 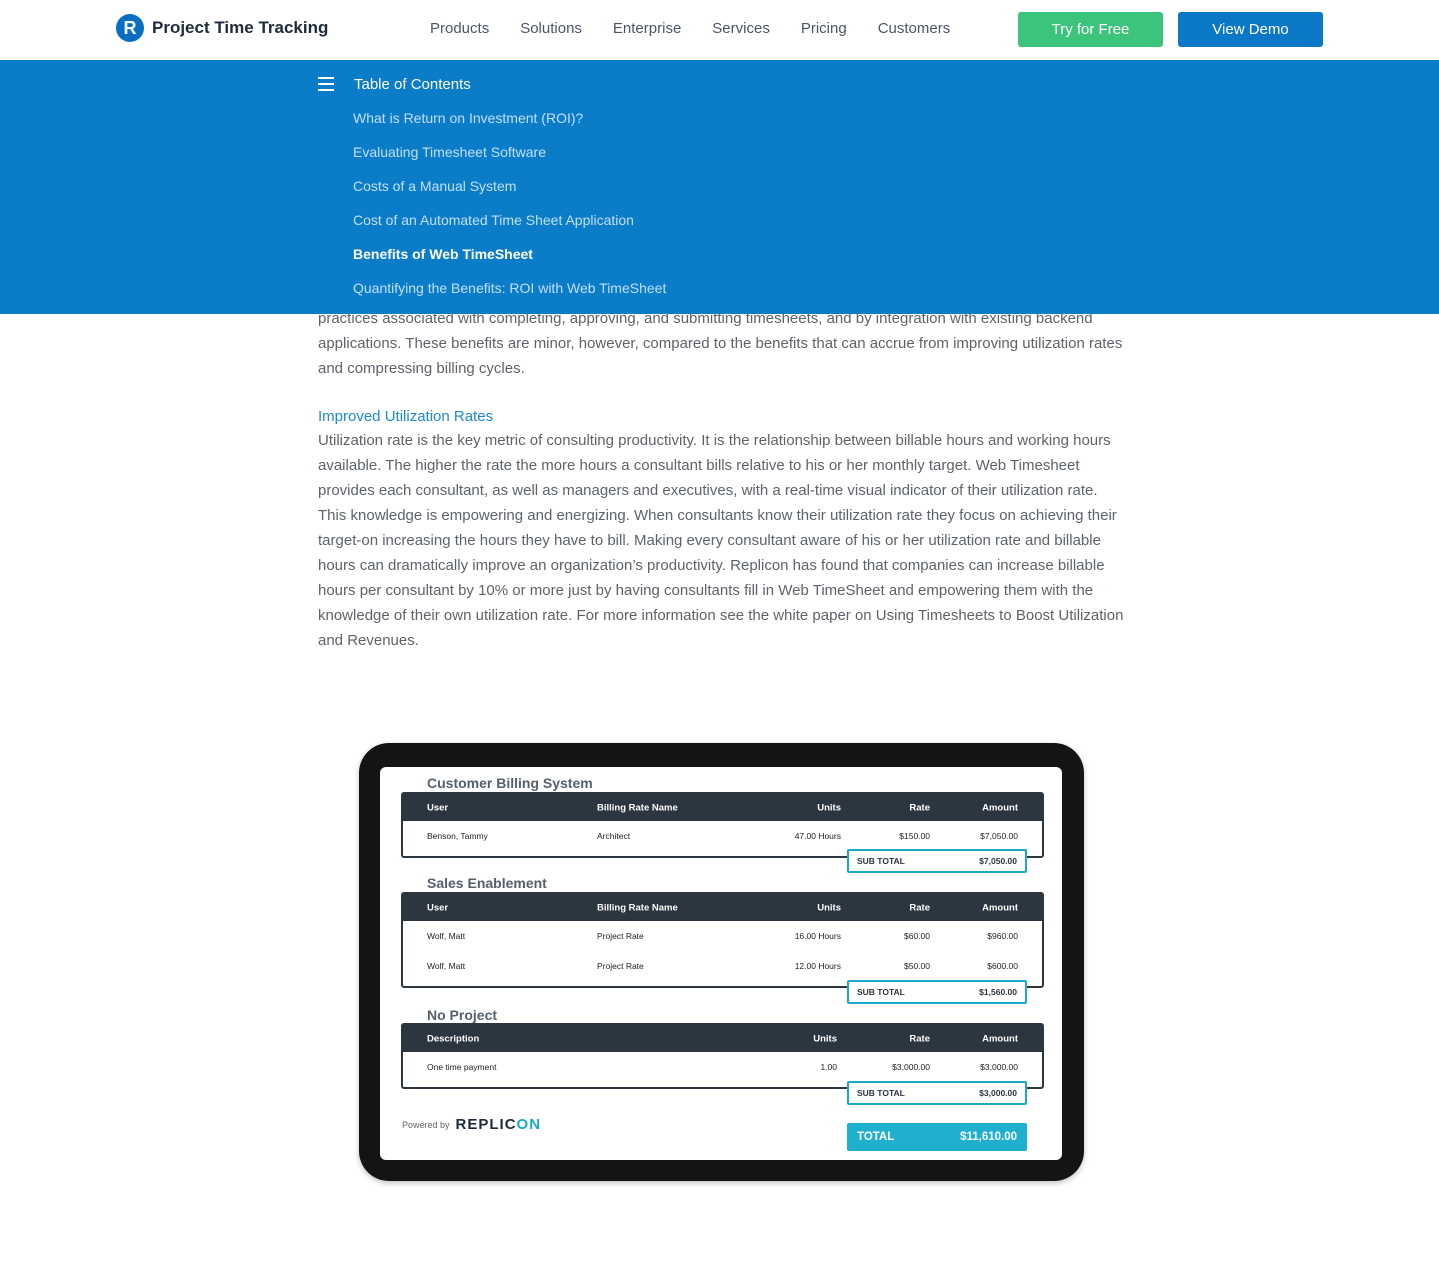 What do you see at coordinates (914, 836) in the screenshot?
I see `cell-rate: $150.00` at bounding box center [914, 836].